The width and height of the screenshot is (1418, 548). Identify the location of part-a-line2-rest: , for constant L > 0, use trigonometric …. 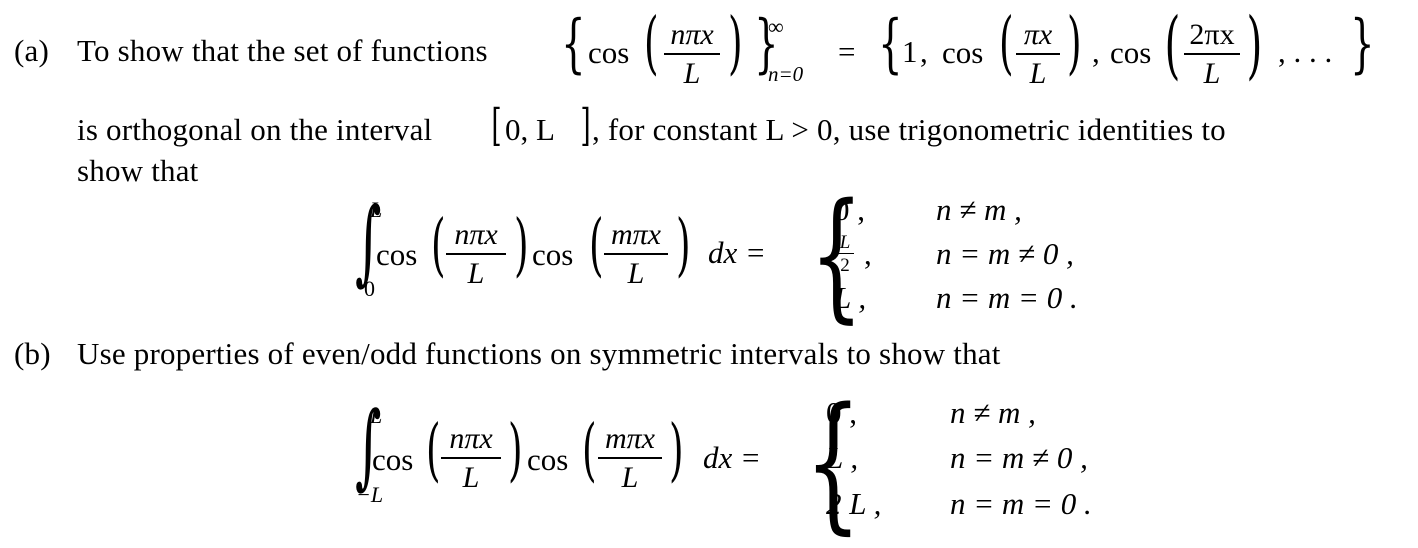
(909, 129).